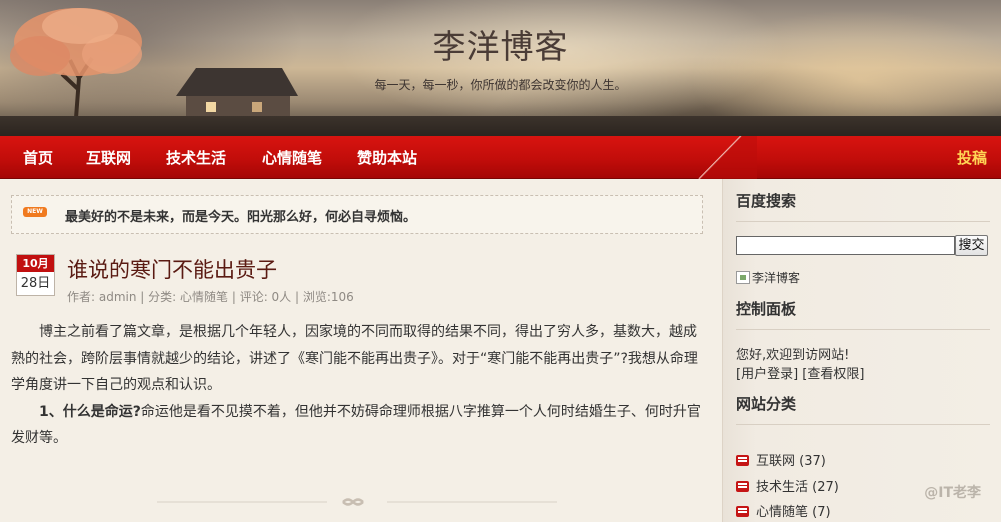  Describe the element at coordinates (35, 212) in the screenshot. I see `new-badge-icon: NEW` at that location.